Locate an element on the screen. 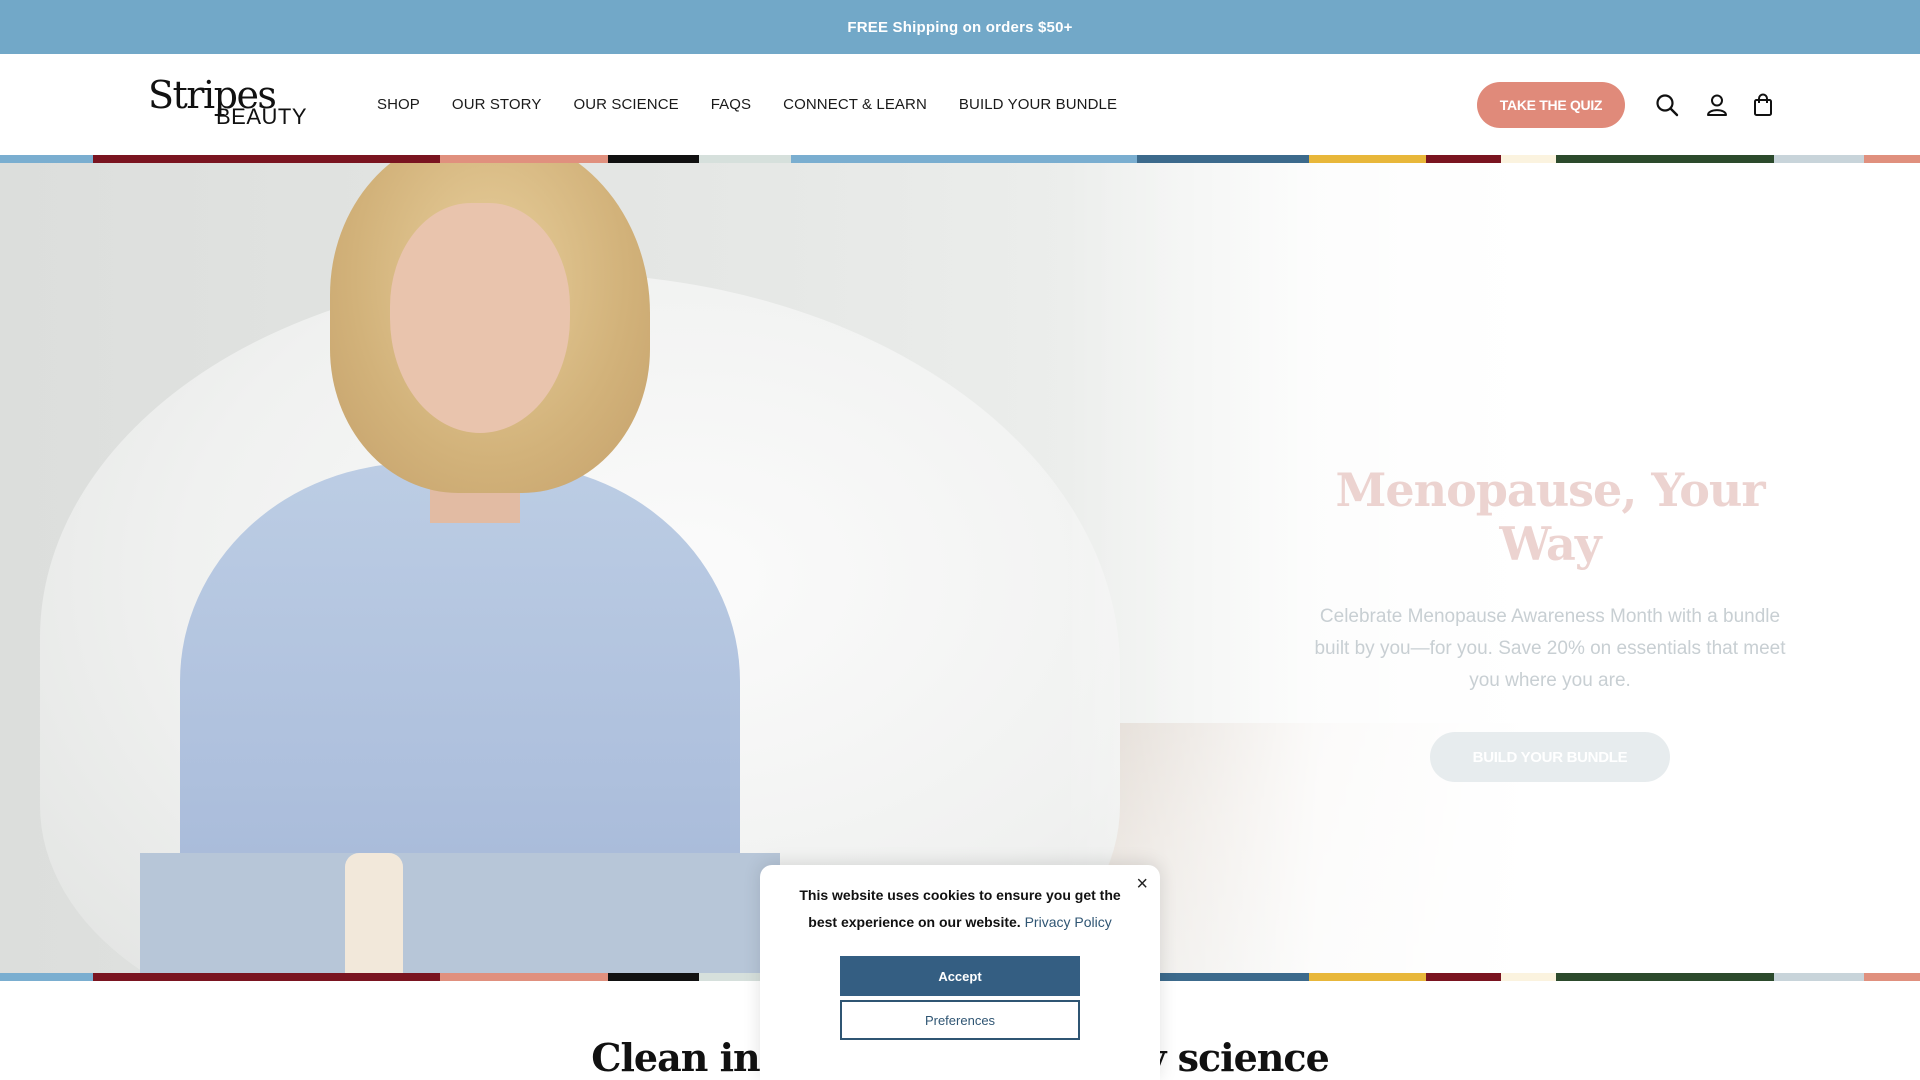 The image size is (1920, 1080). color-stripe-top is located at coordinates (960, 159).